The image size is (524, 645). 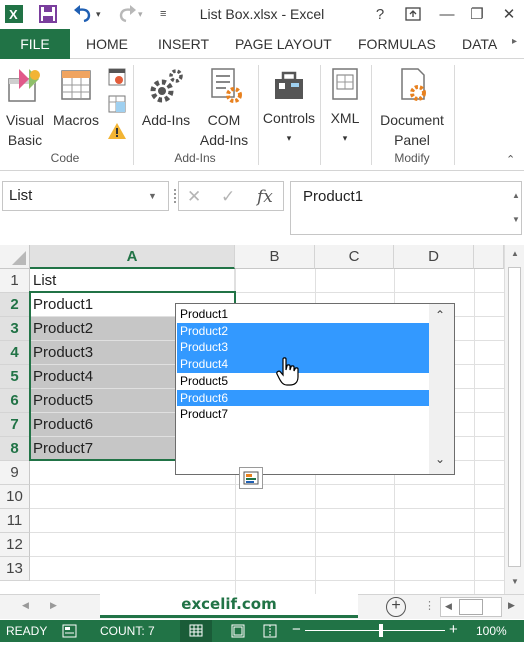 I want to click on row-header: 11, so click(x=15, y=521).